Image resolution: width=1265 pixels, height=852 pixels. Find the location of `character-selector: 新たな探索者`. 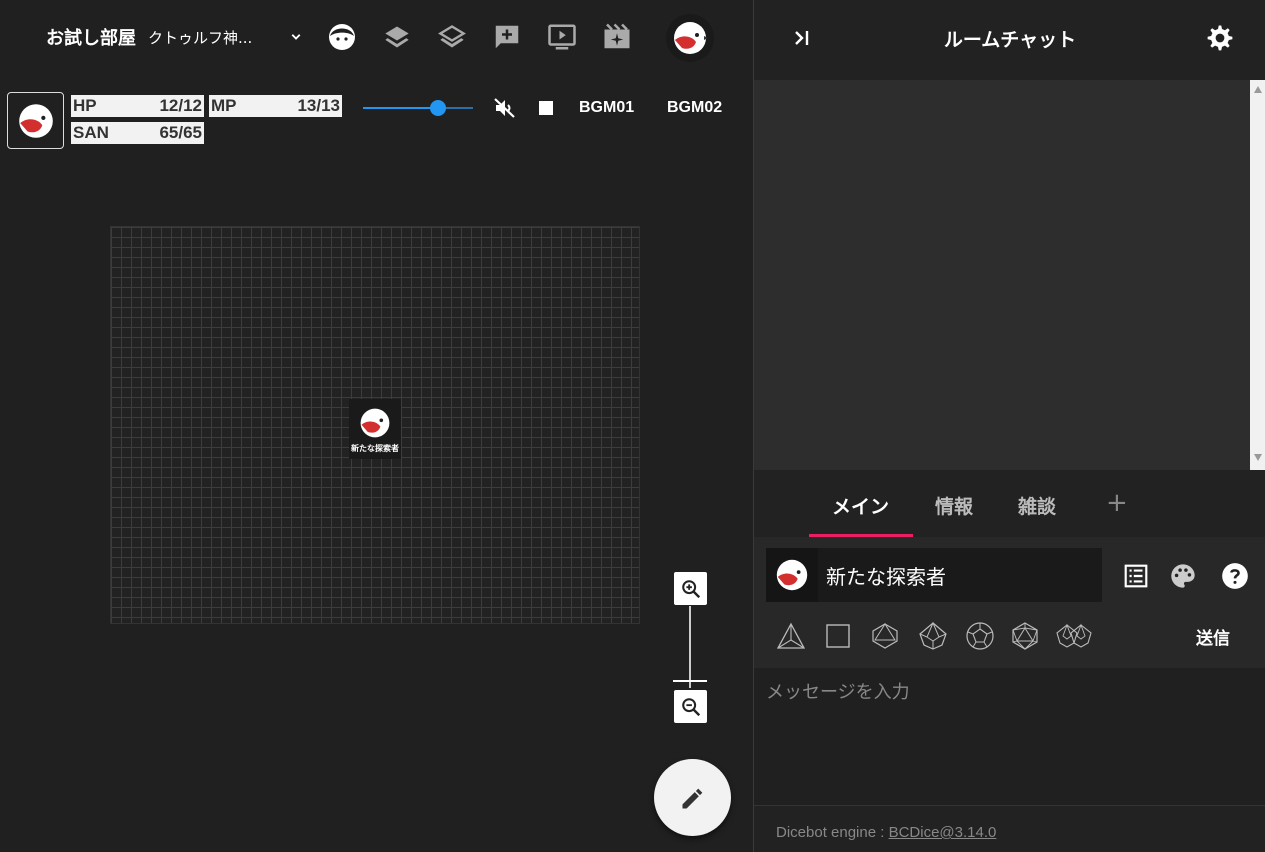

character-selector: 新たな探索者 is located at coordinates (934, 575).